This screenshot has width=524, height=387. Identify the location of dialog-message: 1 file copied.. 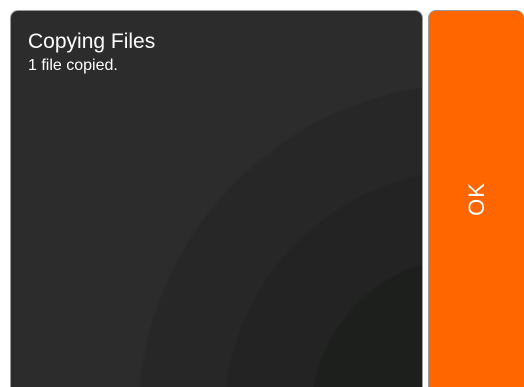
(73, 65).